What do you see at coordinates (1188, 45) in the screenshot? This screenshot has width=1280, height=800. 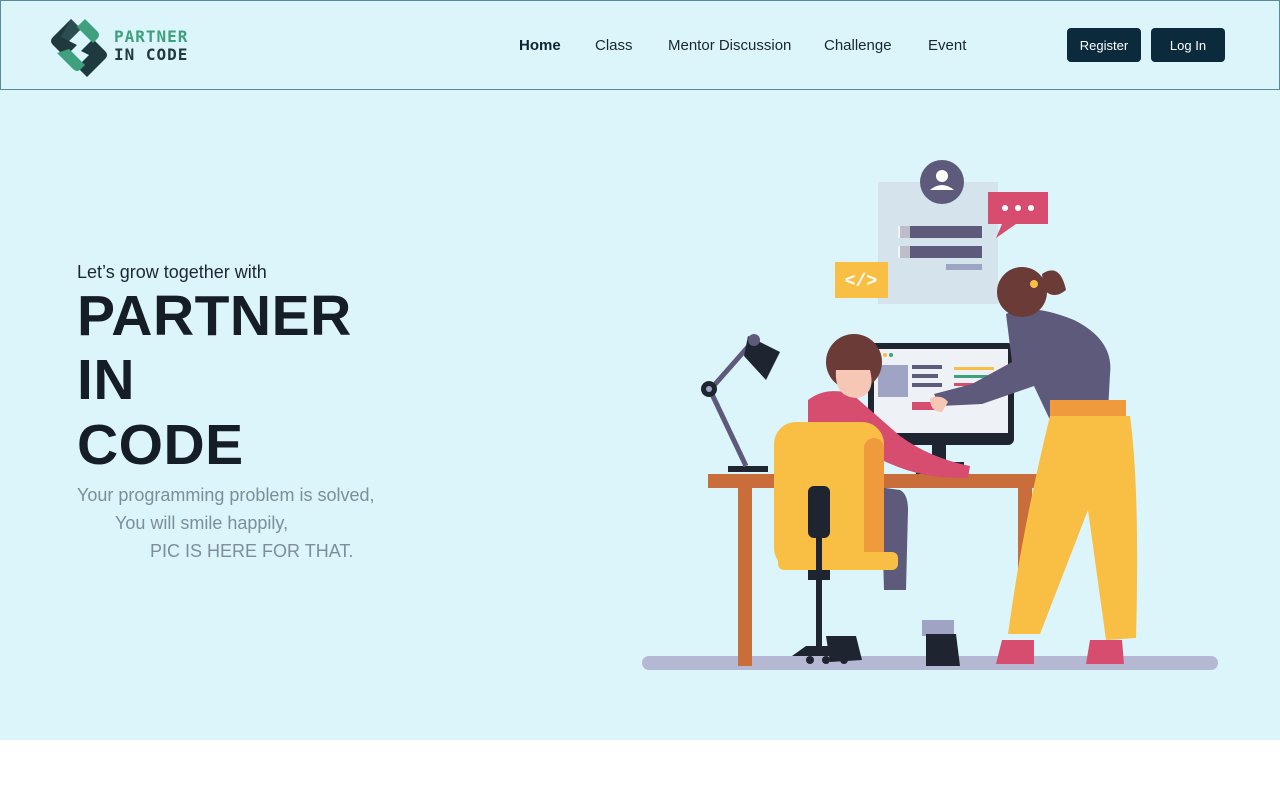 I see `login-button: Log In` at bounding box center [1188, 45].